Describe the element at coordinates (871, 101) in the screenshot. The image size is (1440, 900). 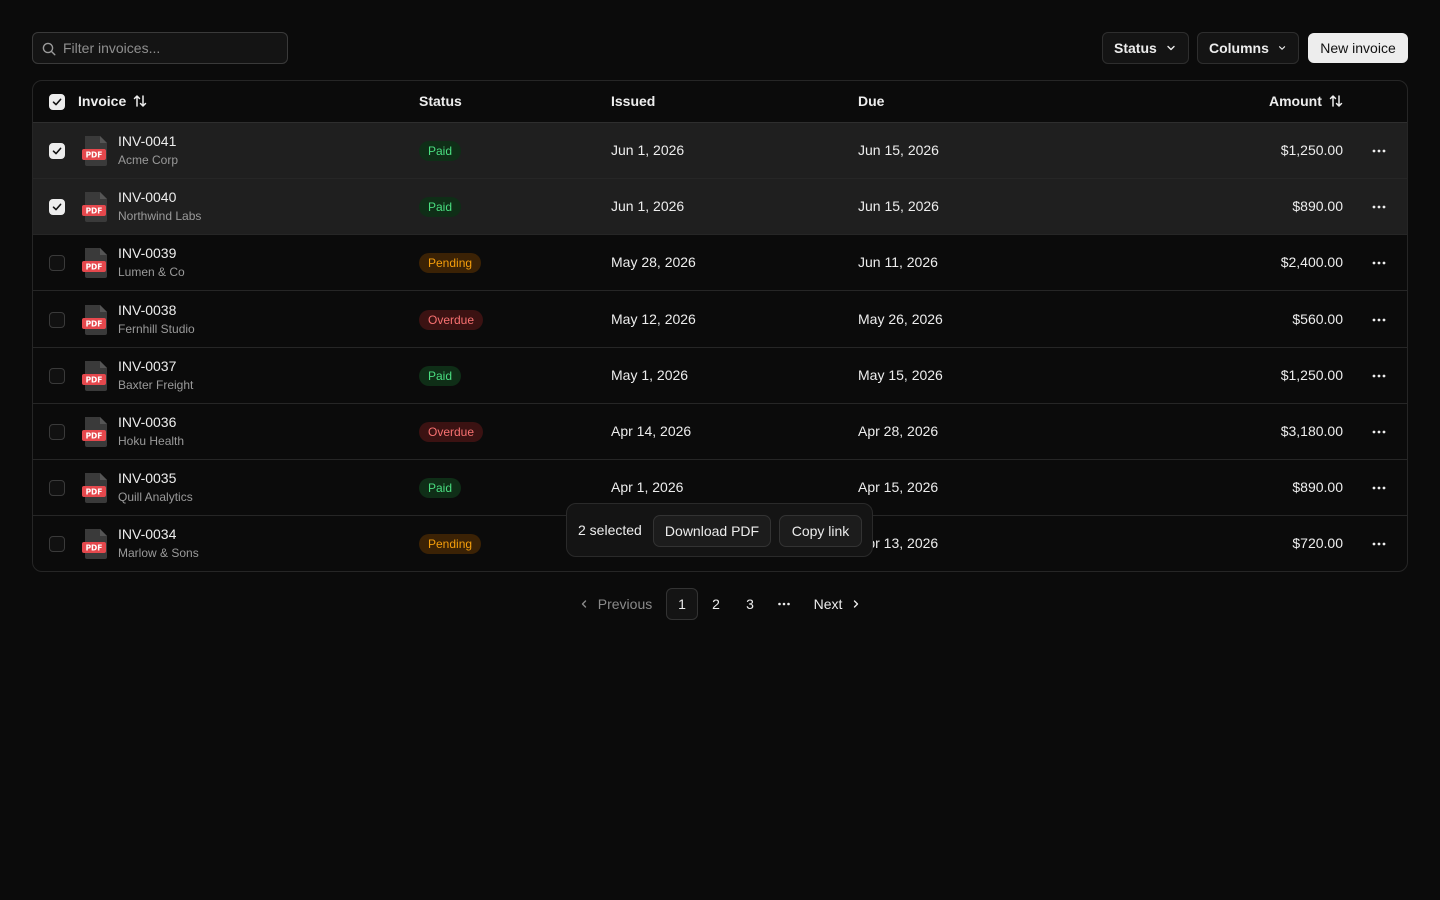
I see `column-due-label: Due` at that location.